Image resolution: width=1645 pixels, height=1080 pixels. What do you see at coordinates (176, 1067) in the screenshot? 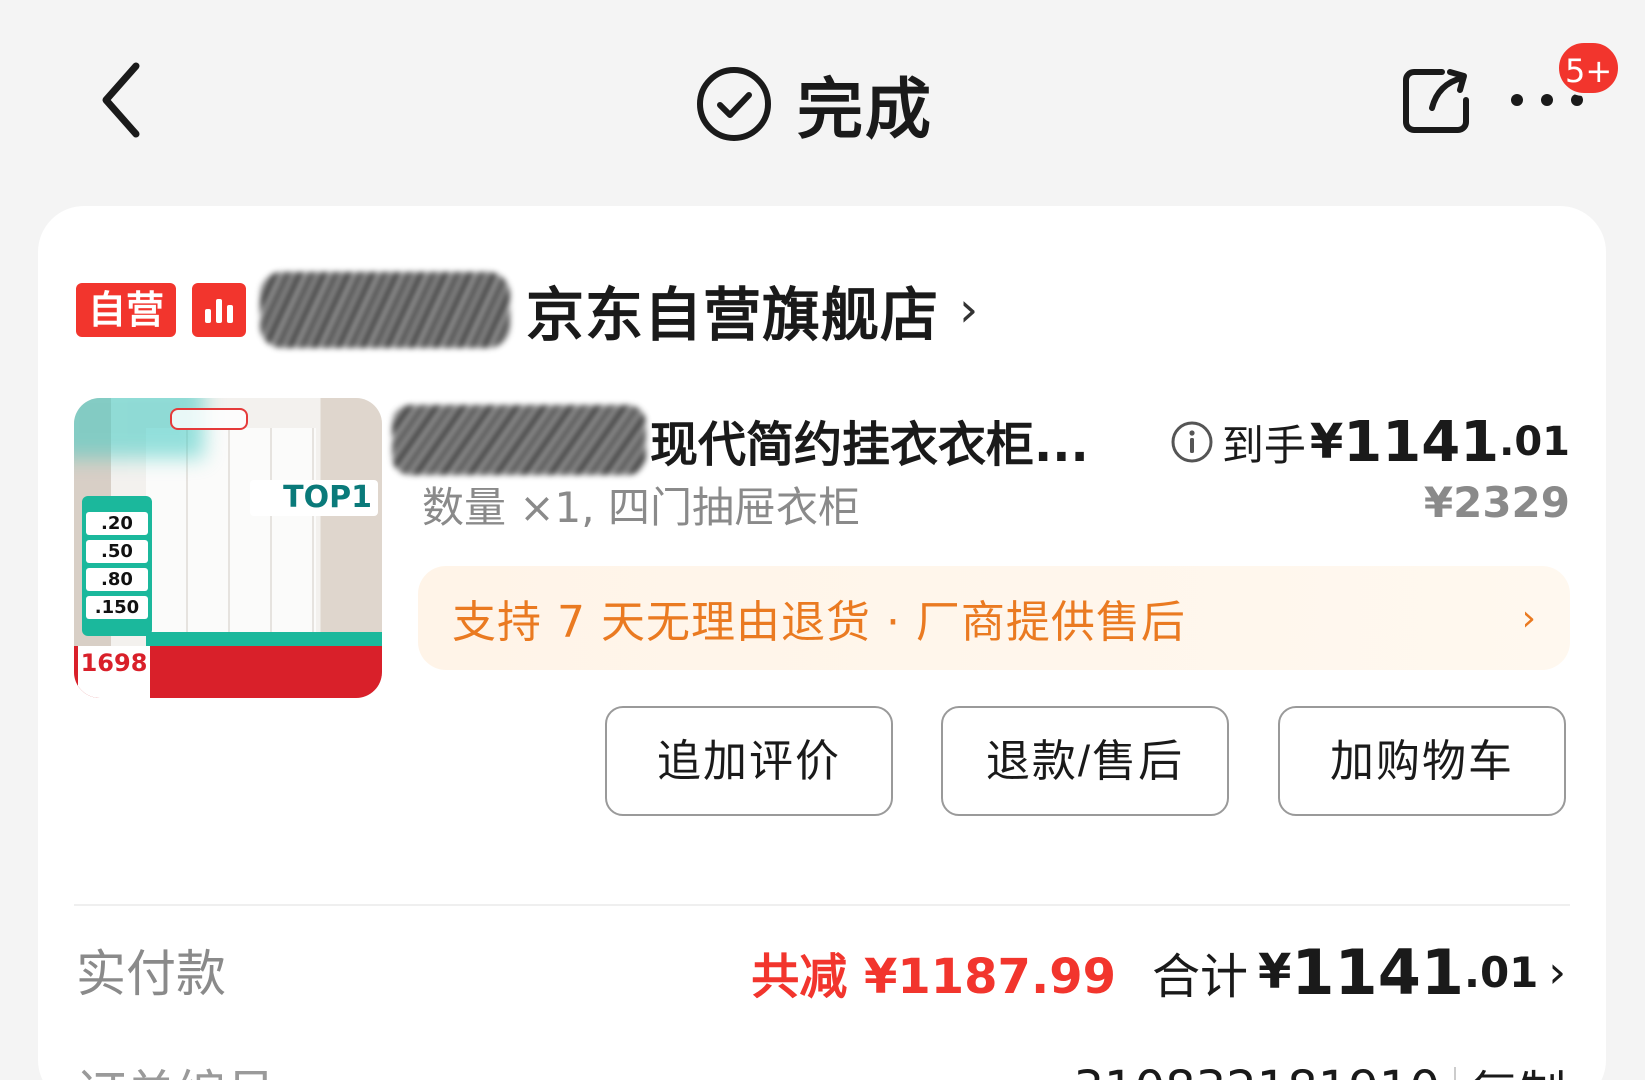
I see `order-number-label: 订单编号` at bounding box center [176, 1067].